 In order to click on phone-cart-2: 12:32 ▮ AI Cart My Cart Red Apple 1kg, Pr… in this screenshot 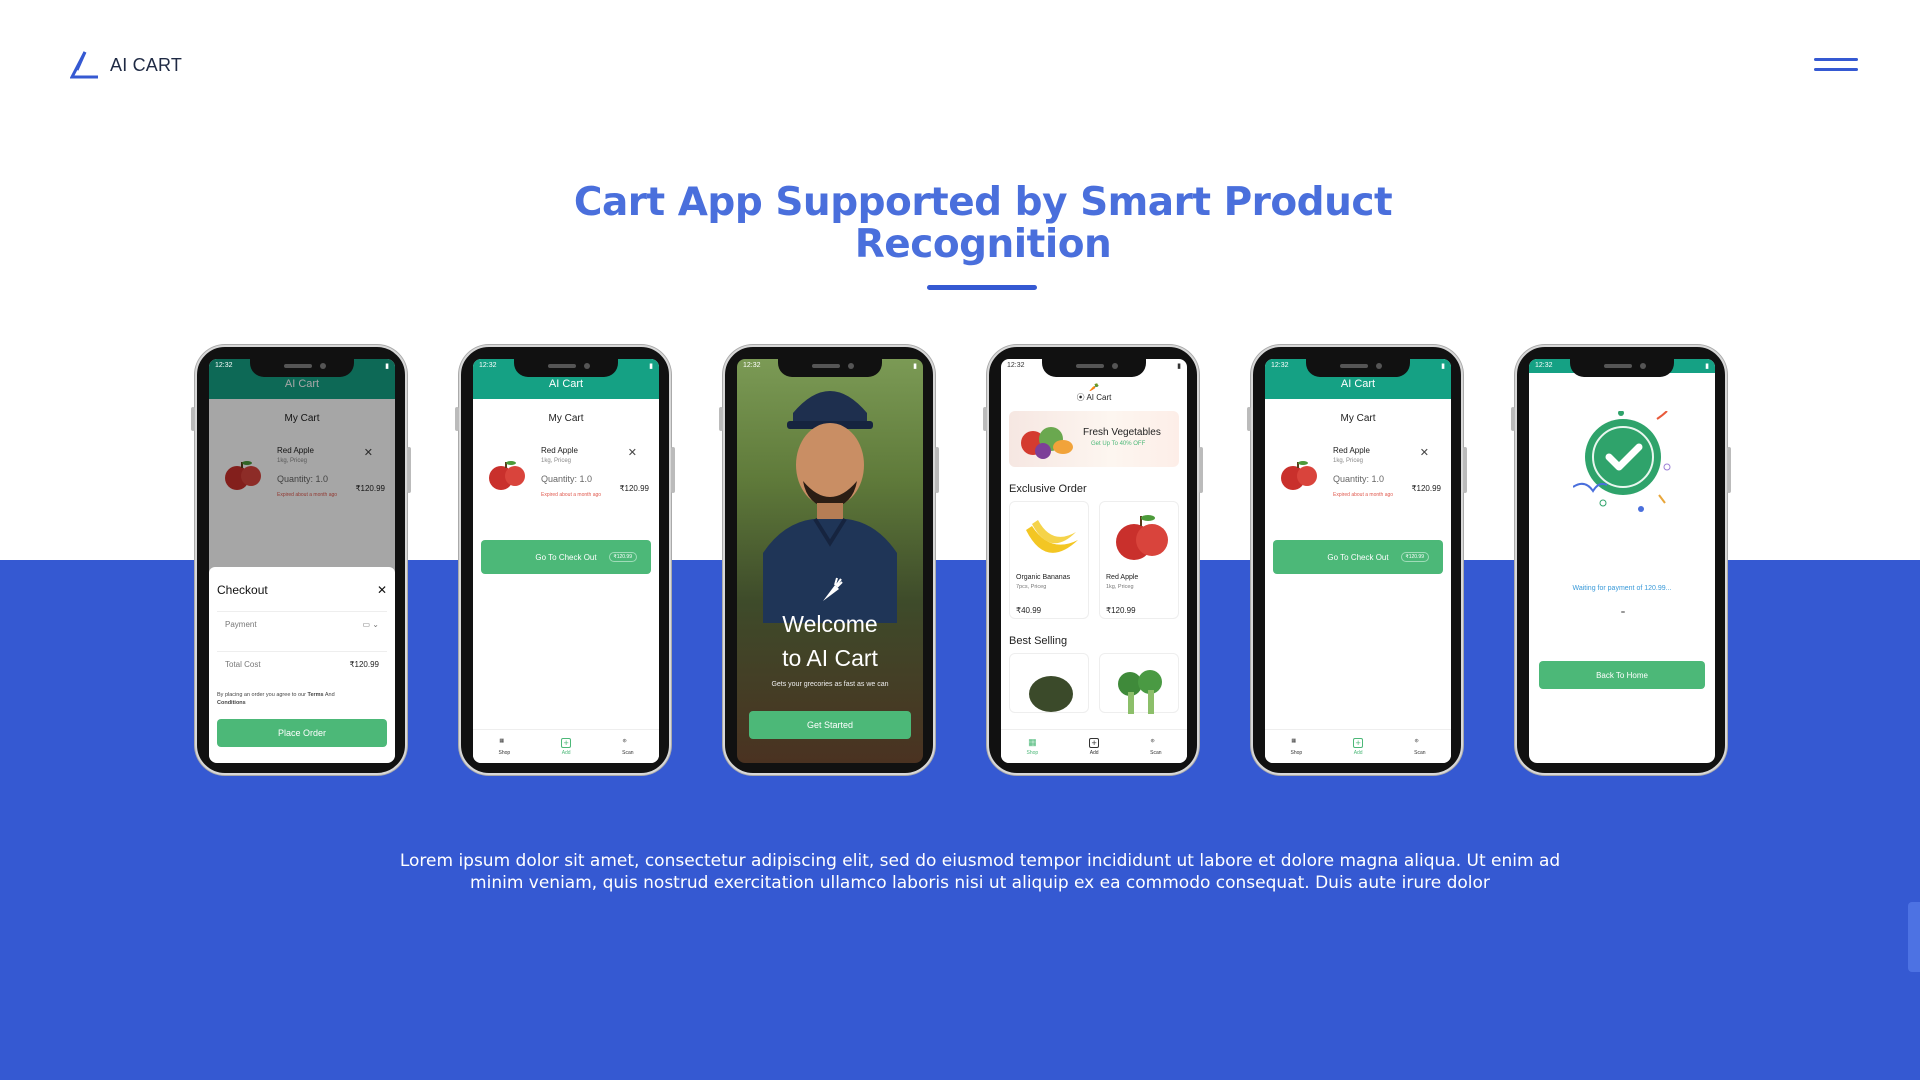, I will do `click(1357, 560)`.